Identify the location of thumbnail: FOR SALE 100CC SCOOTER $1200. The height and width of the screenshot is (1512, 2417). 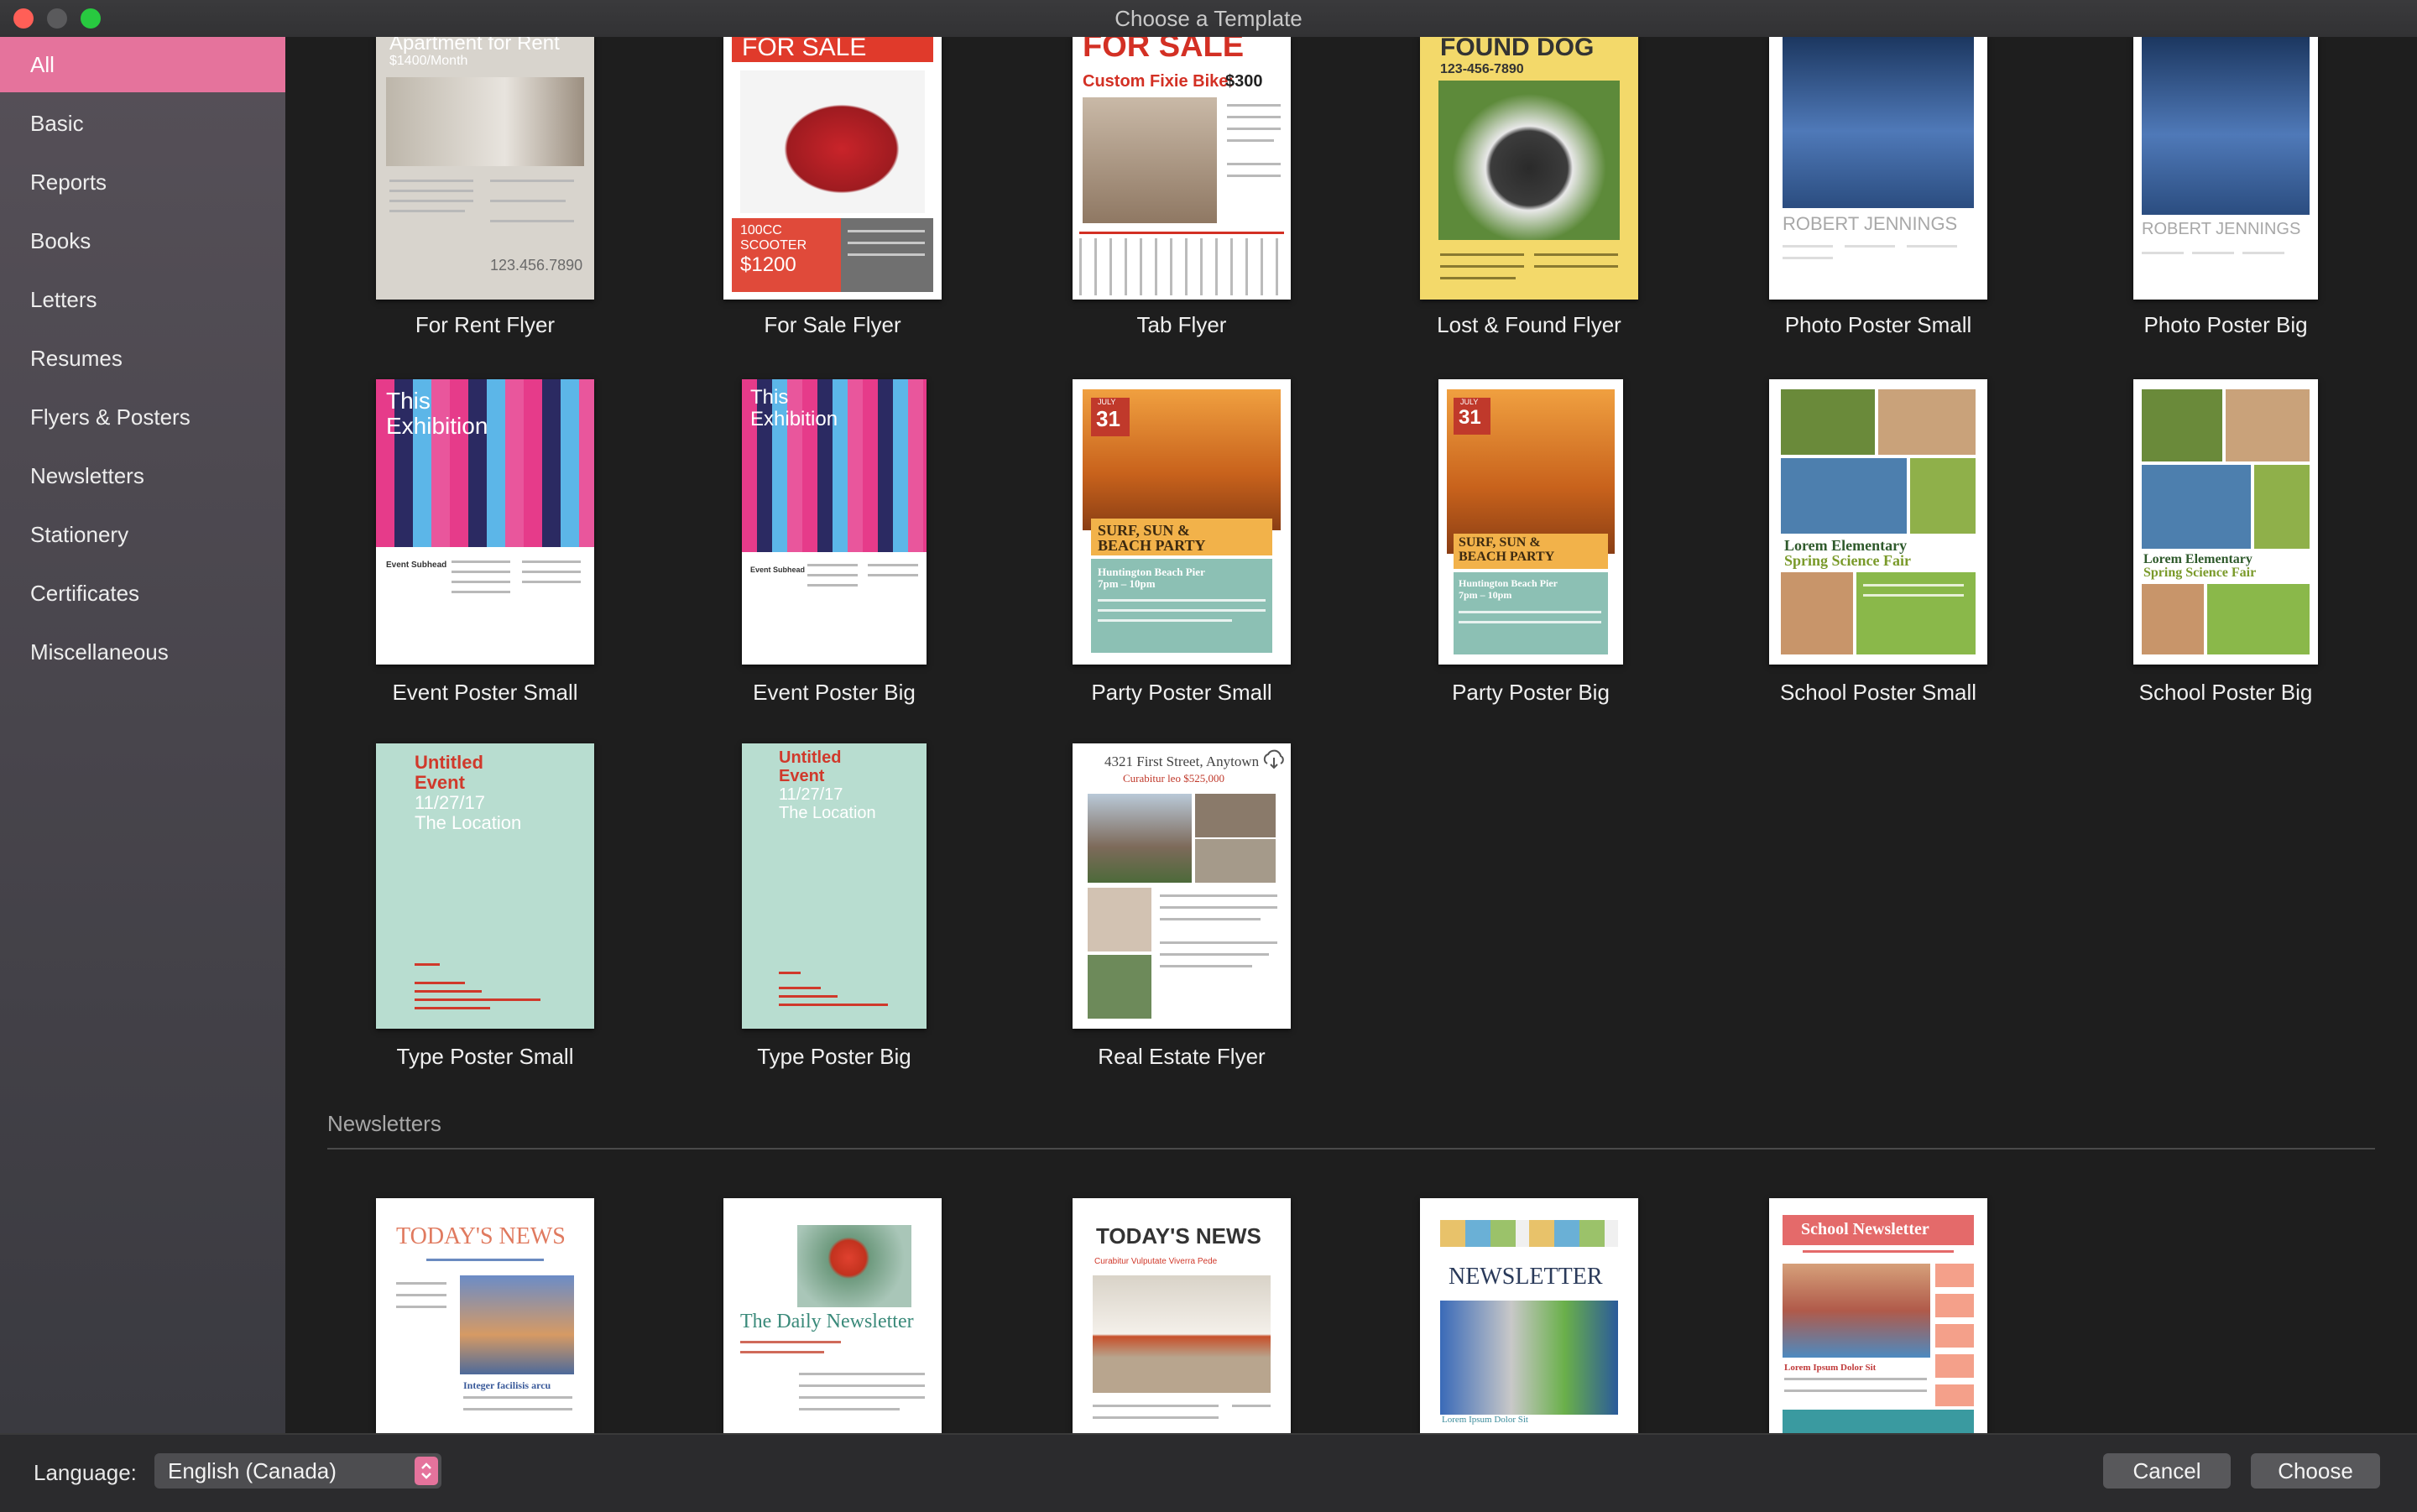
(832, 168).